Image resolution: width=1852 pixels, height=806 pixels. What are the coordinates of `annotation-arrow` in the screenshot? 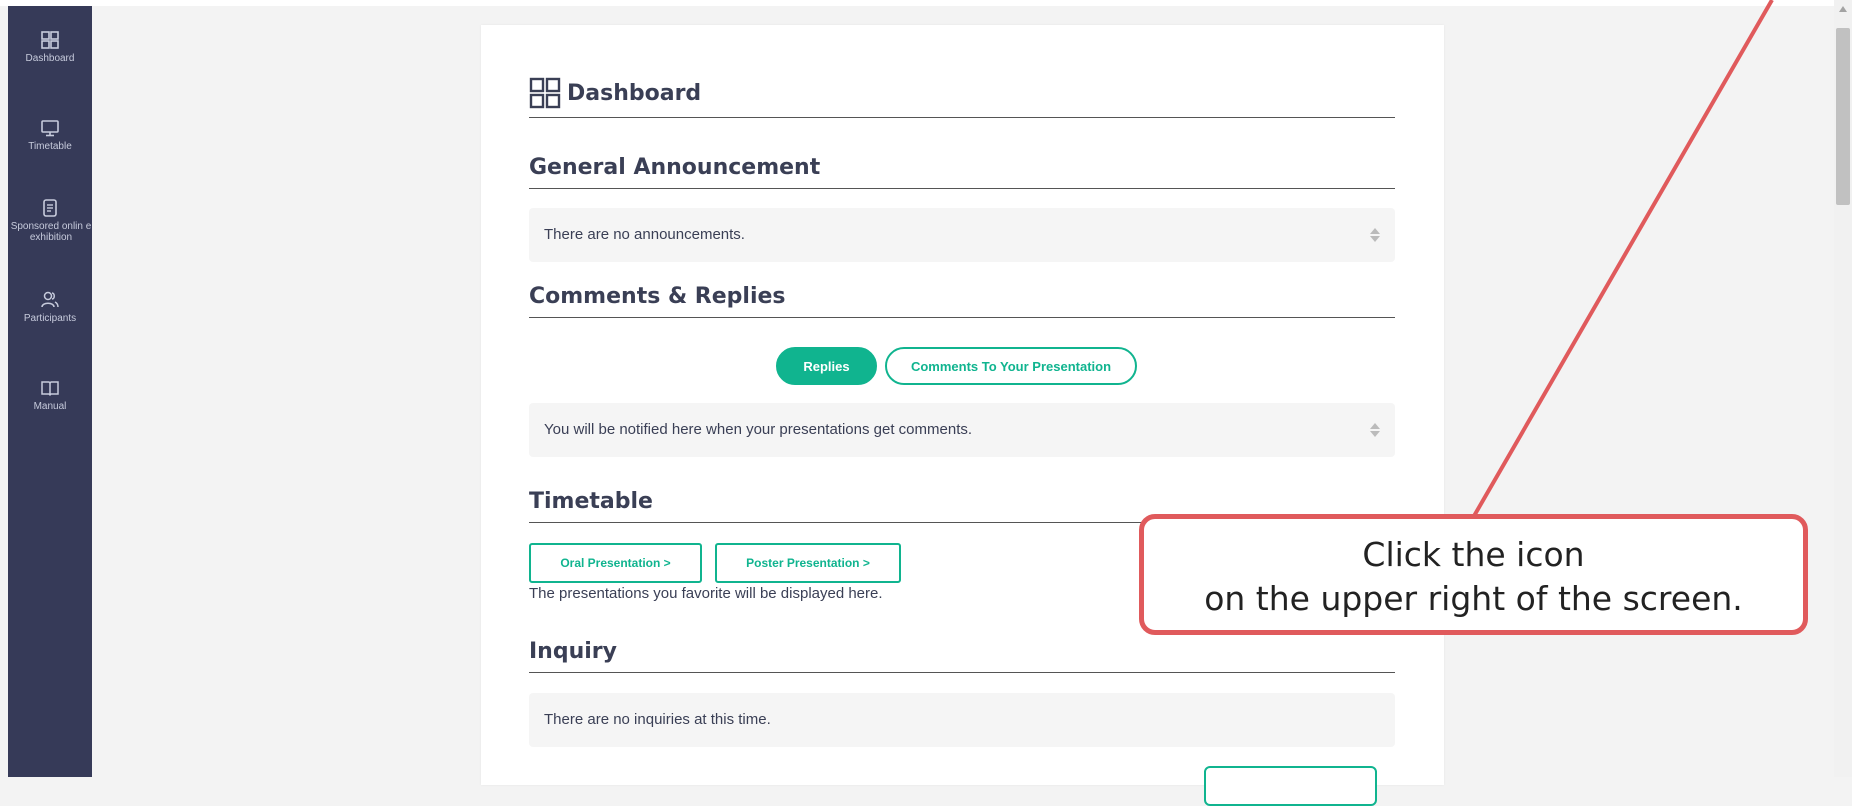 It's located at (1623, 259).